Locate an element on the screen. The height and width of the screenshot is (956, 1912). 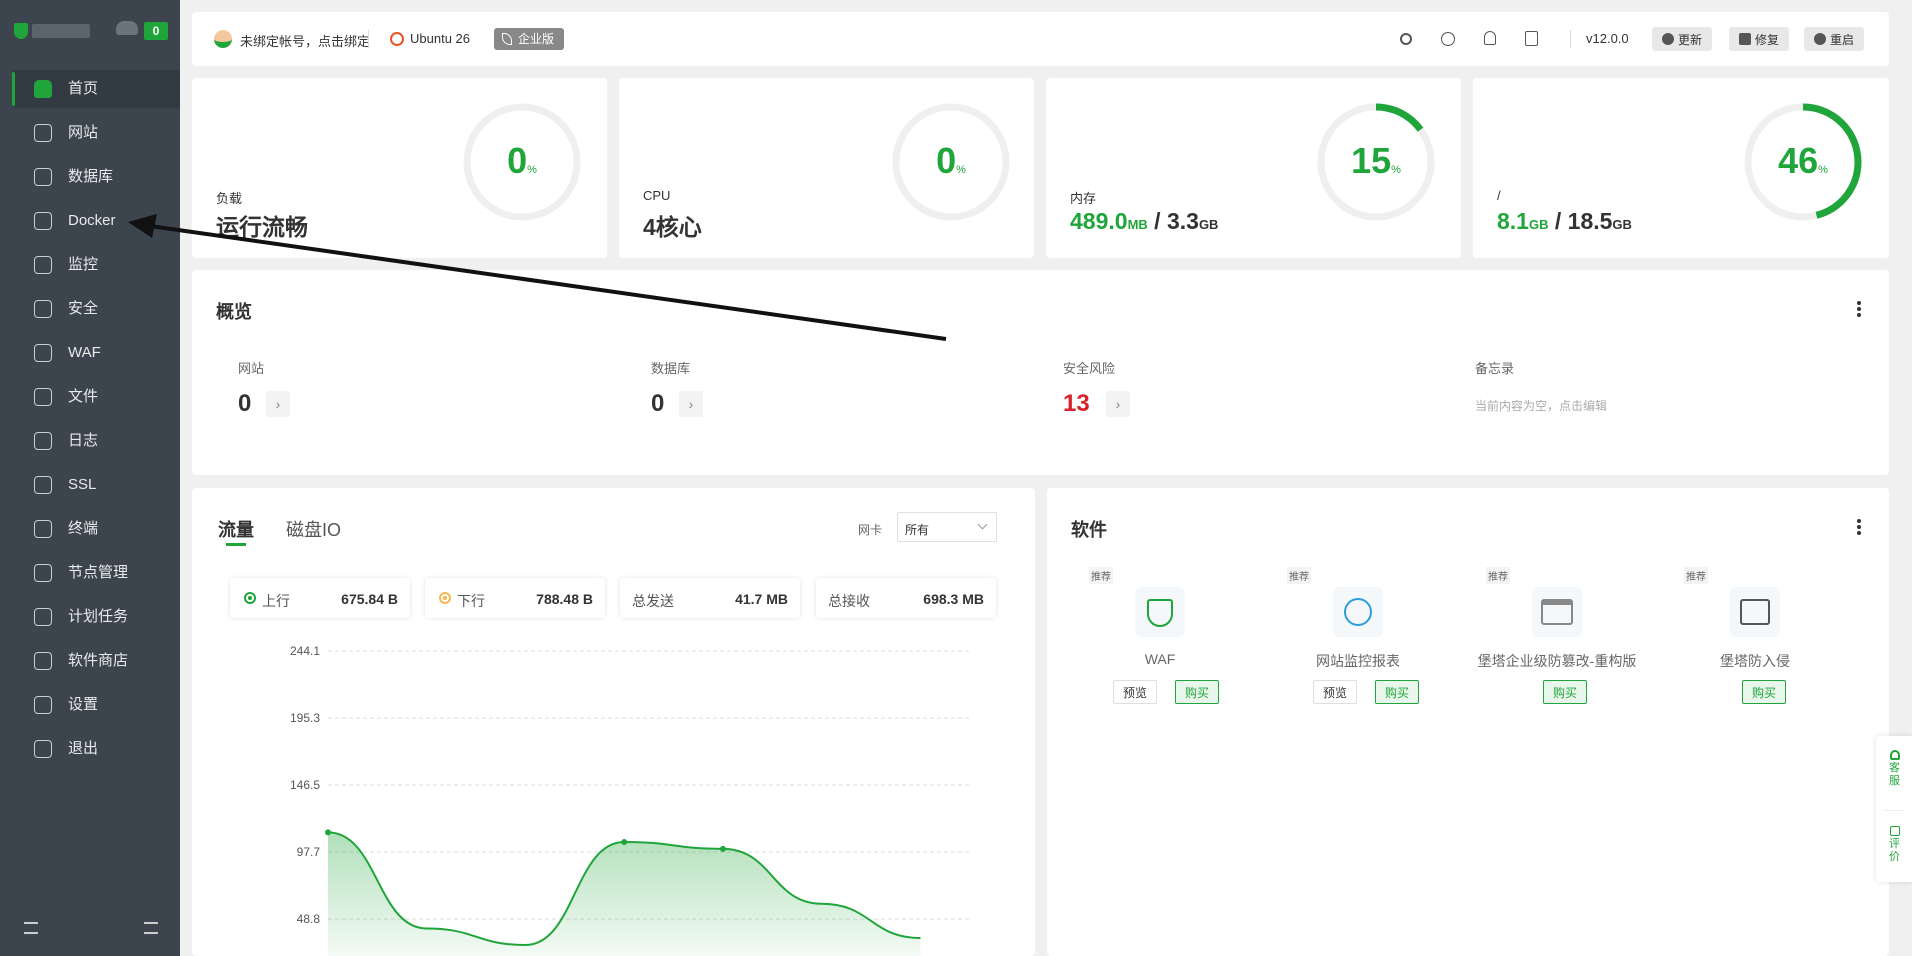
sidebar-item-9: SSL is located at coordinates (96, 485).